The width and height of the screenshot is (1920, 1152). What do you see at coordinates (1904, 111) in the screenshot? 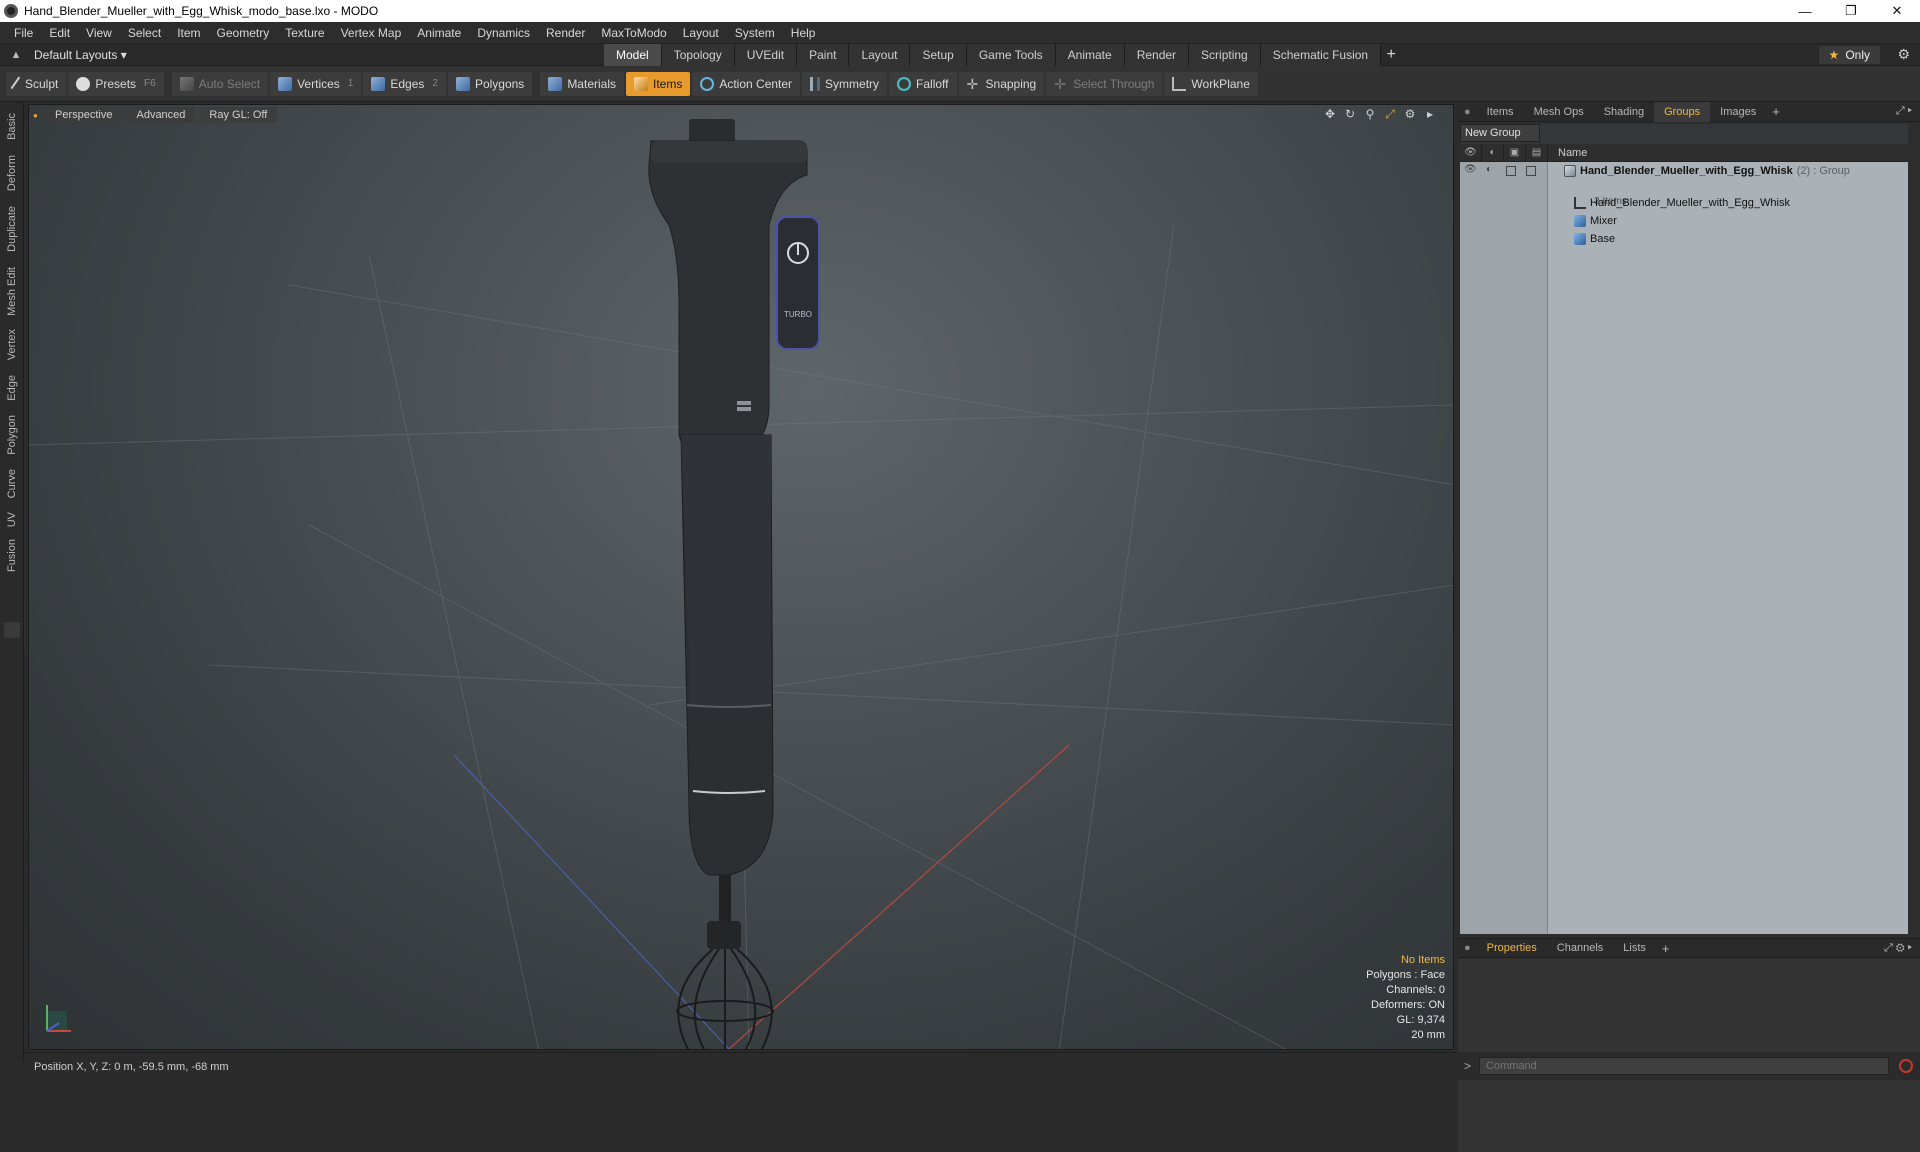
I see `panel-expand-icon: ⤢ ▸` at bounding box center [1904, 111].